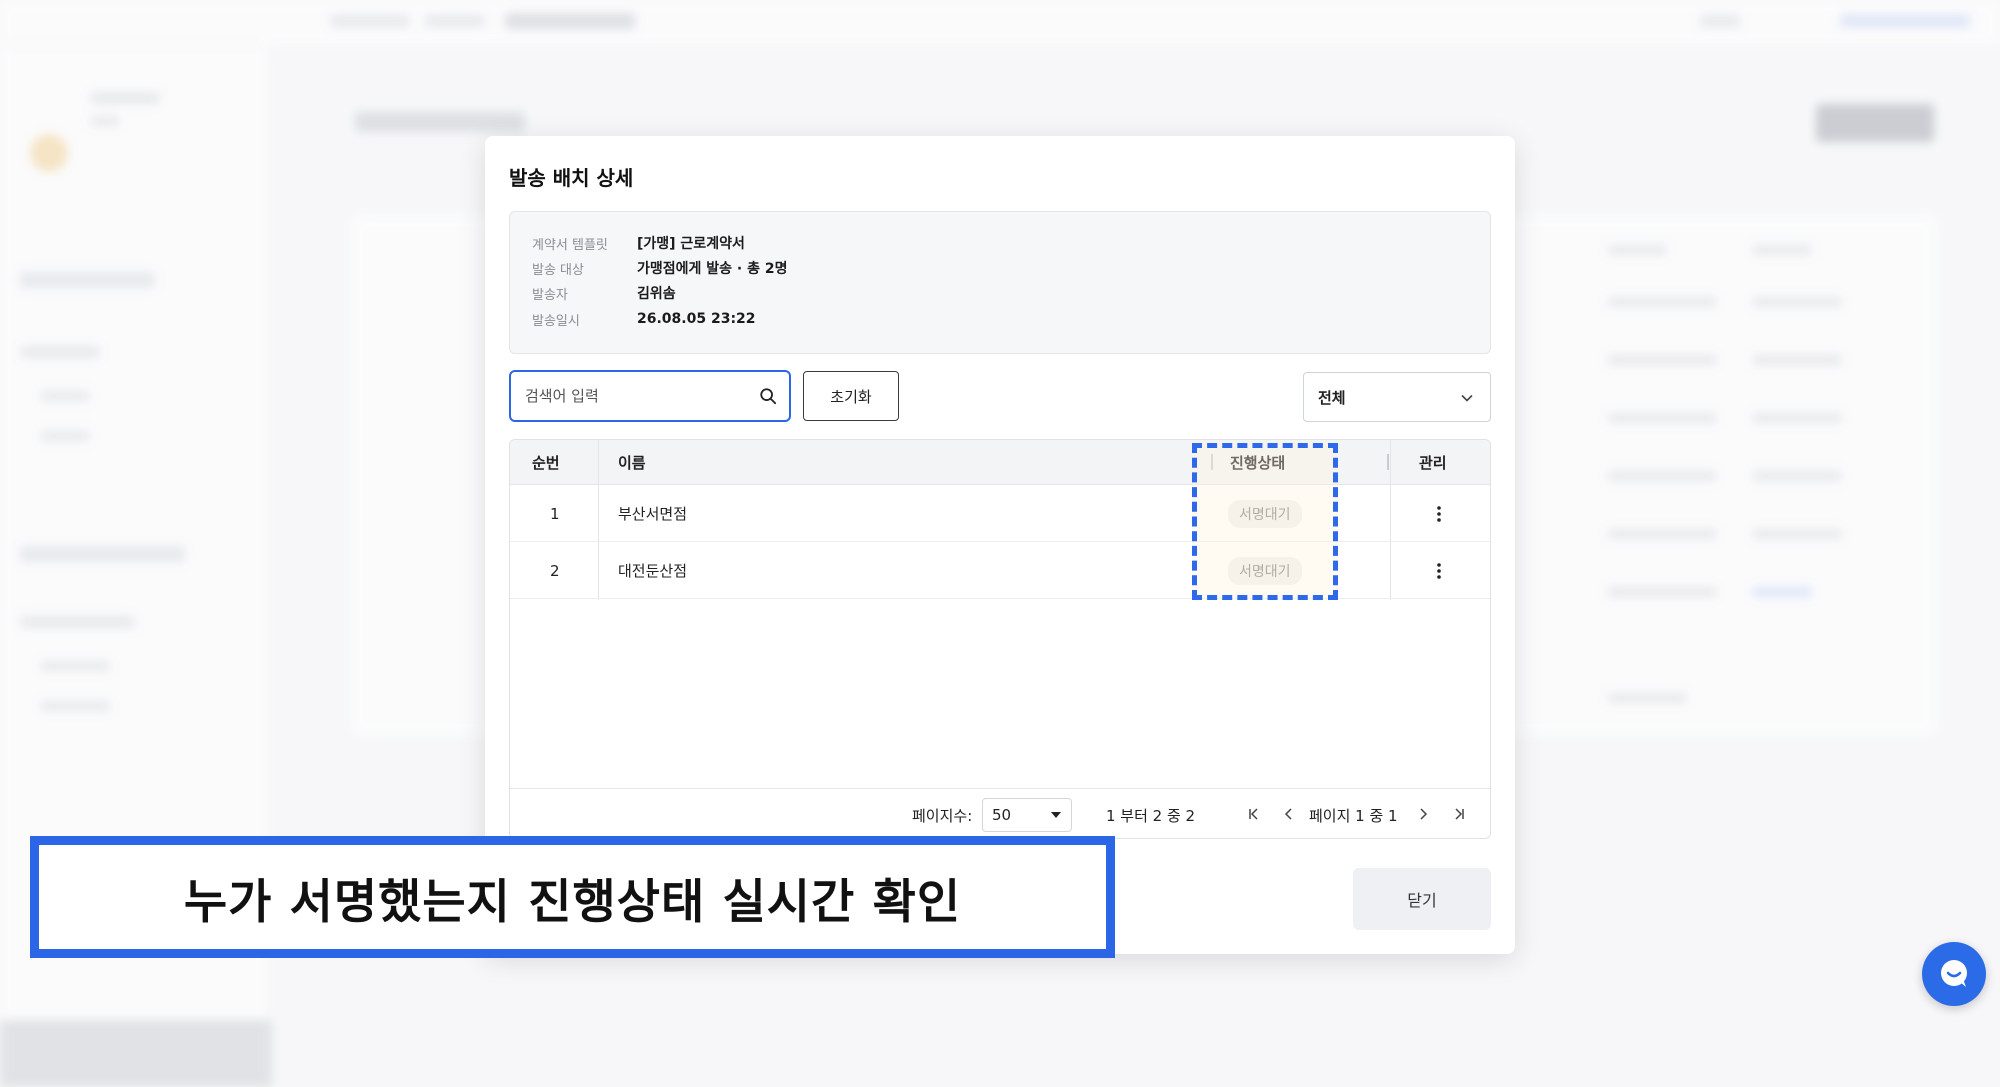 The width and height of the screenshot is (2000, 1087). Describe the element at coordinates (1332, 397) in the screenshot. I see `filter-selected-value: 전체` at that location.